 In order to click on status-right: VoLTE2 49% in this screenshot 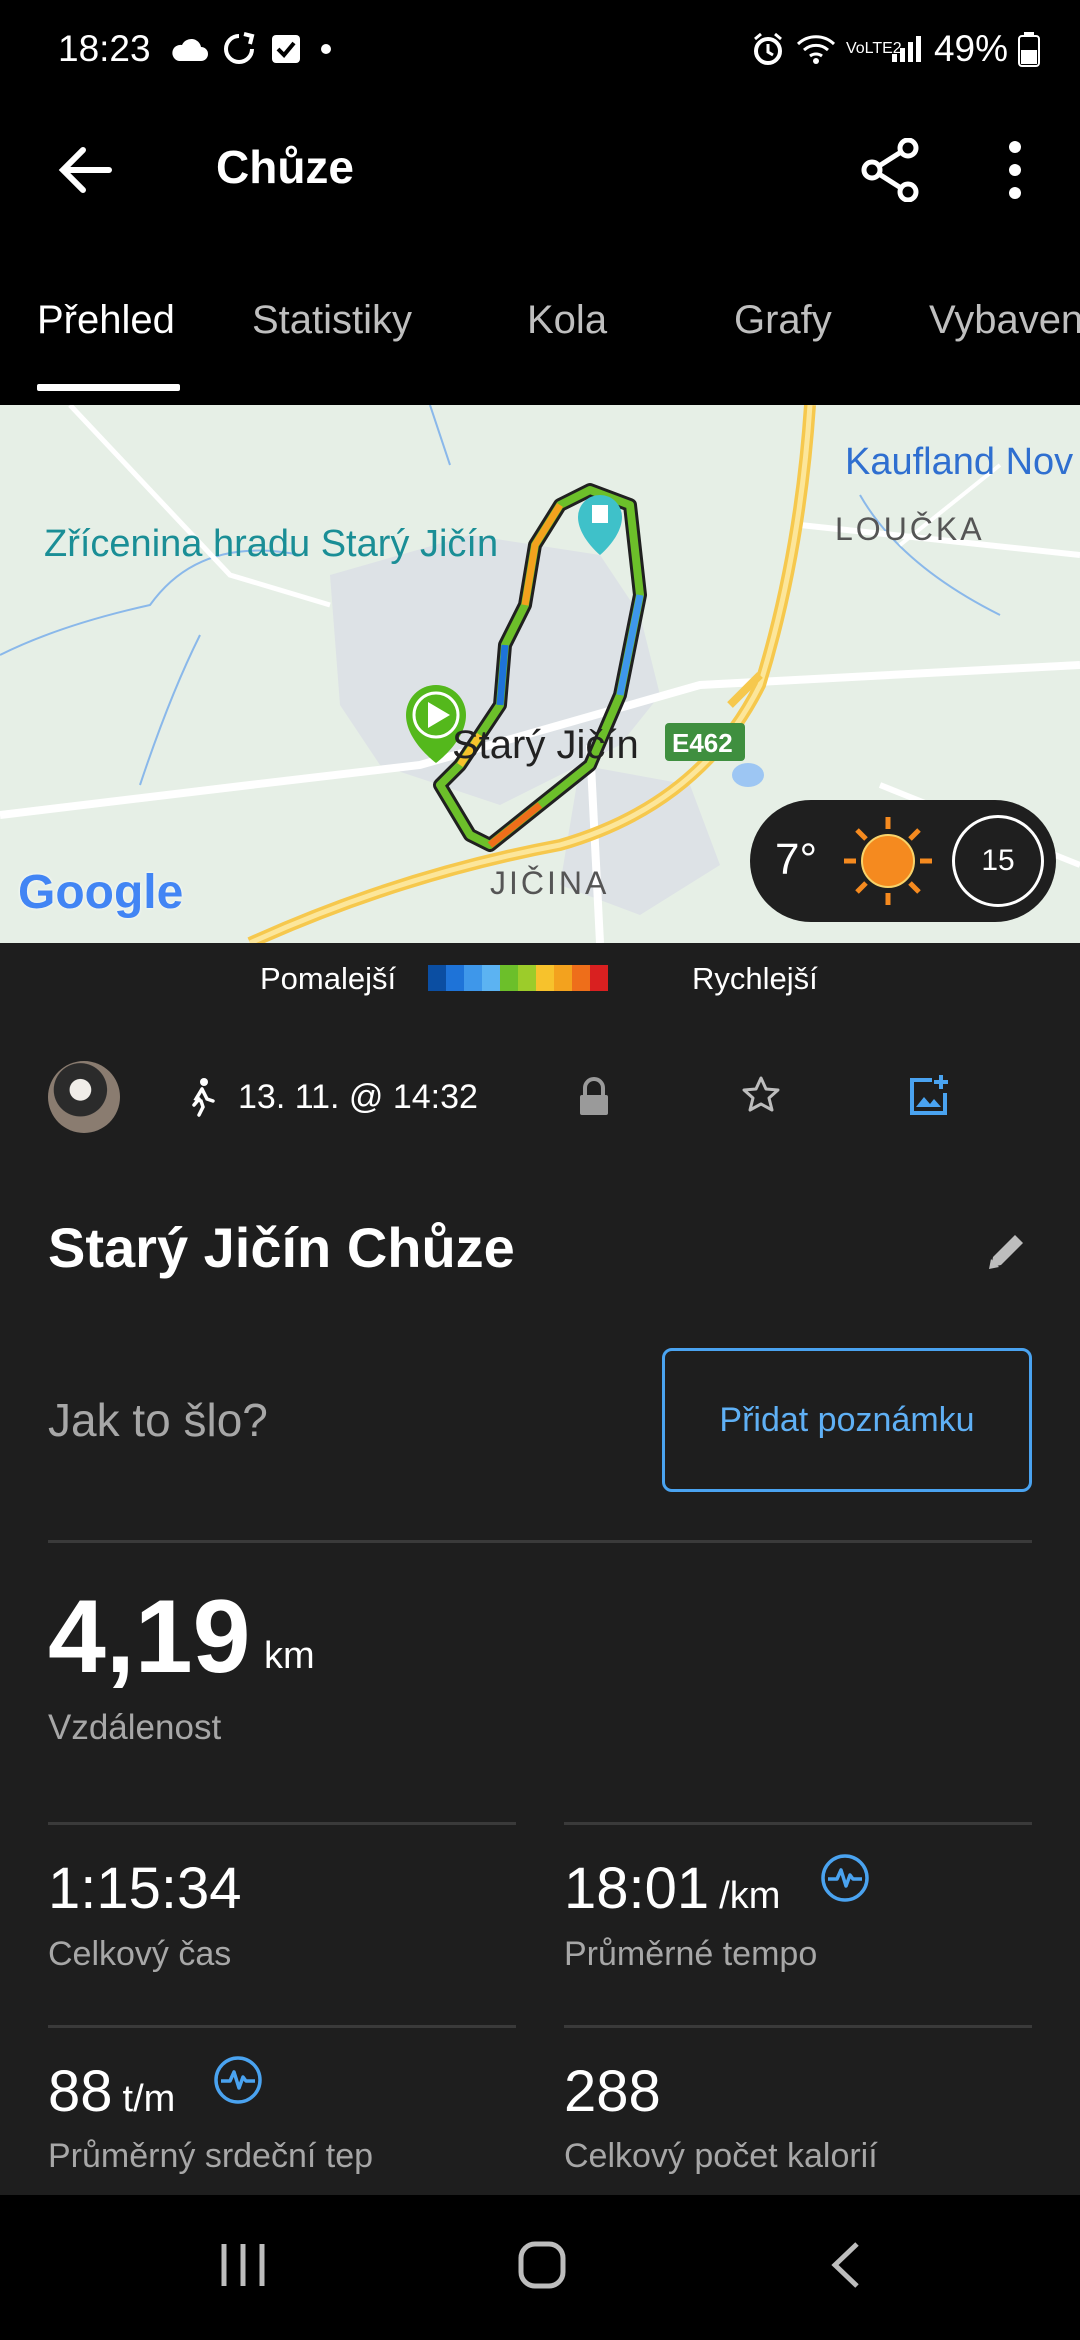, I will do `click(895, 49)`.